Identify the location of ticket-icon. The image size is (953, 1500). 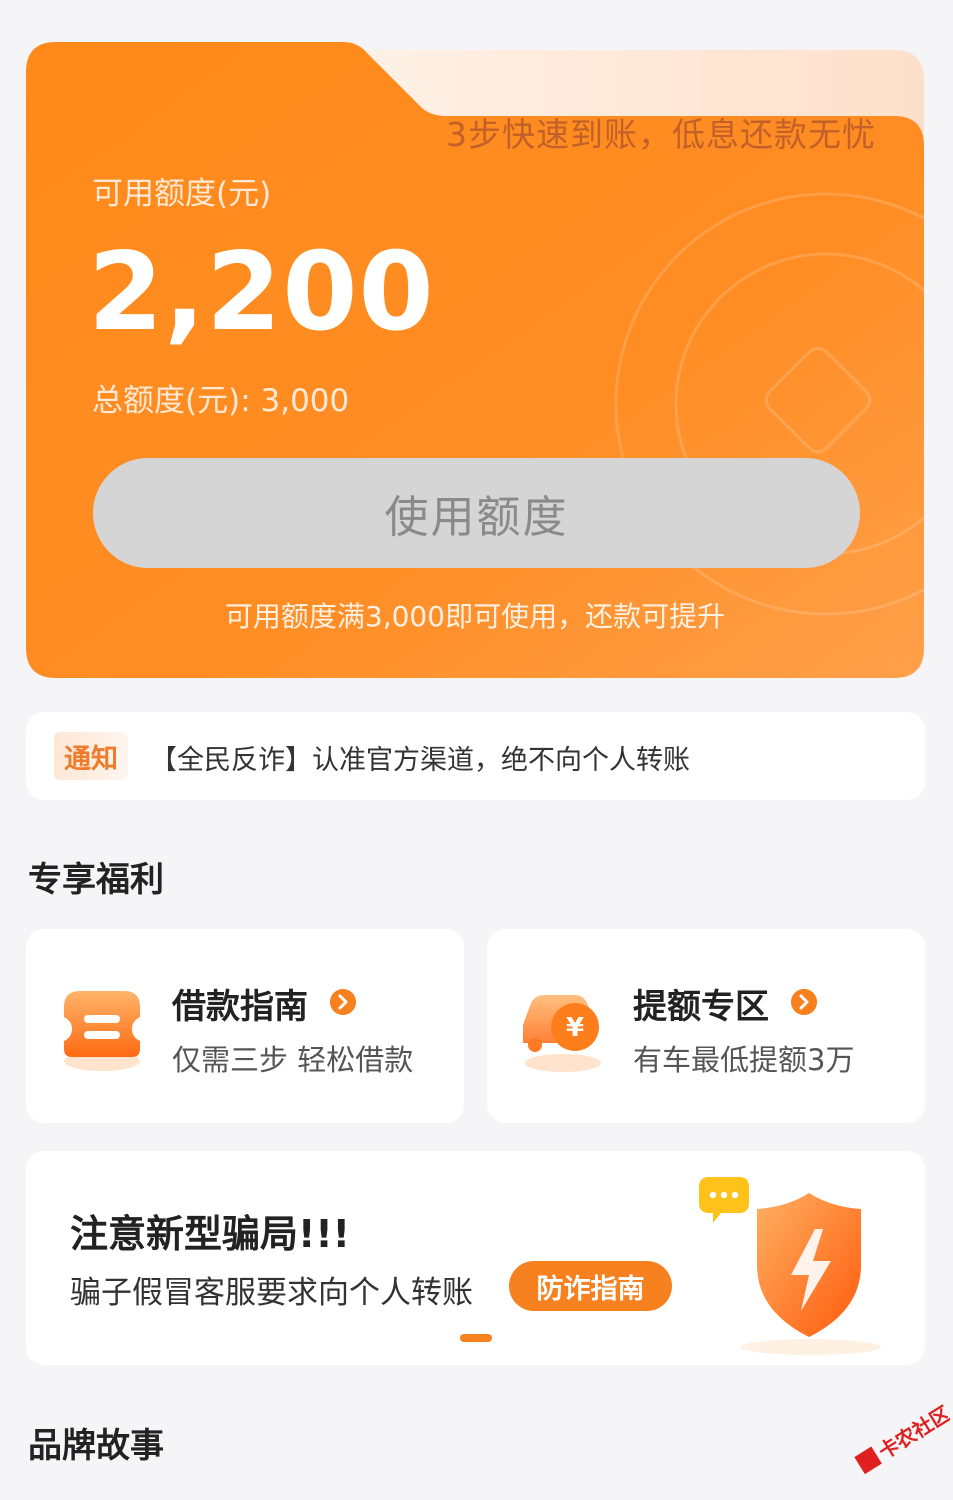
(102, 1031).